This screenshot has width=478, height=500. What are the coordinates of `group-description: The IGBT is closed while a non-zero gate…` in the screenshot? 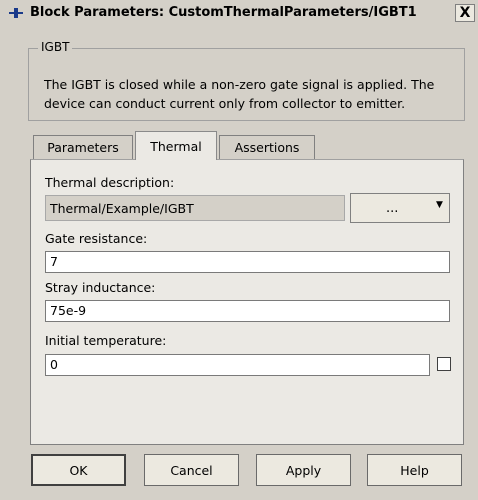 It's located at (251, 94).